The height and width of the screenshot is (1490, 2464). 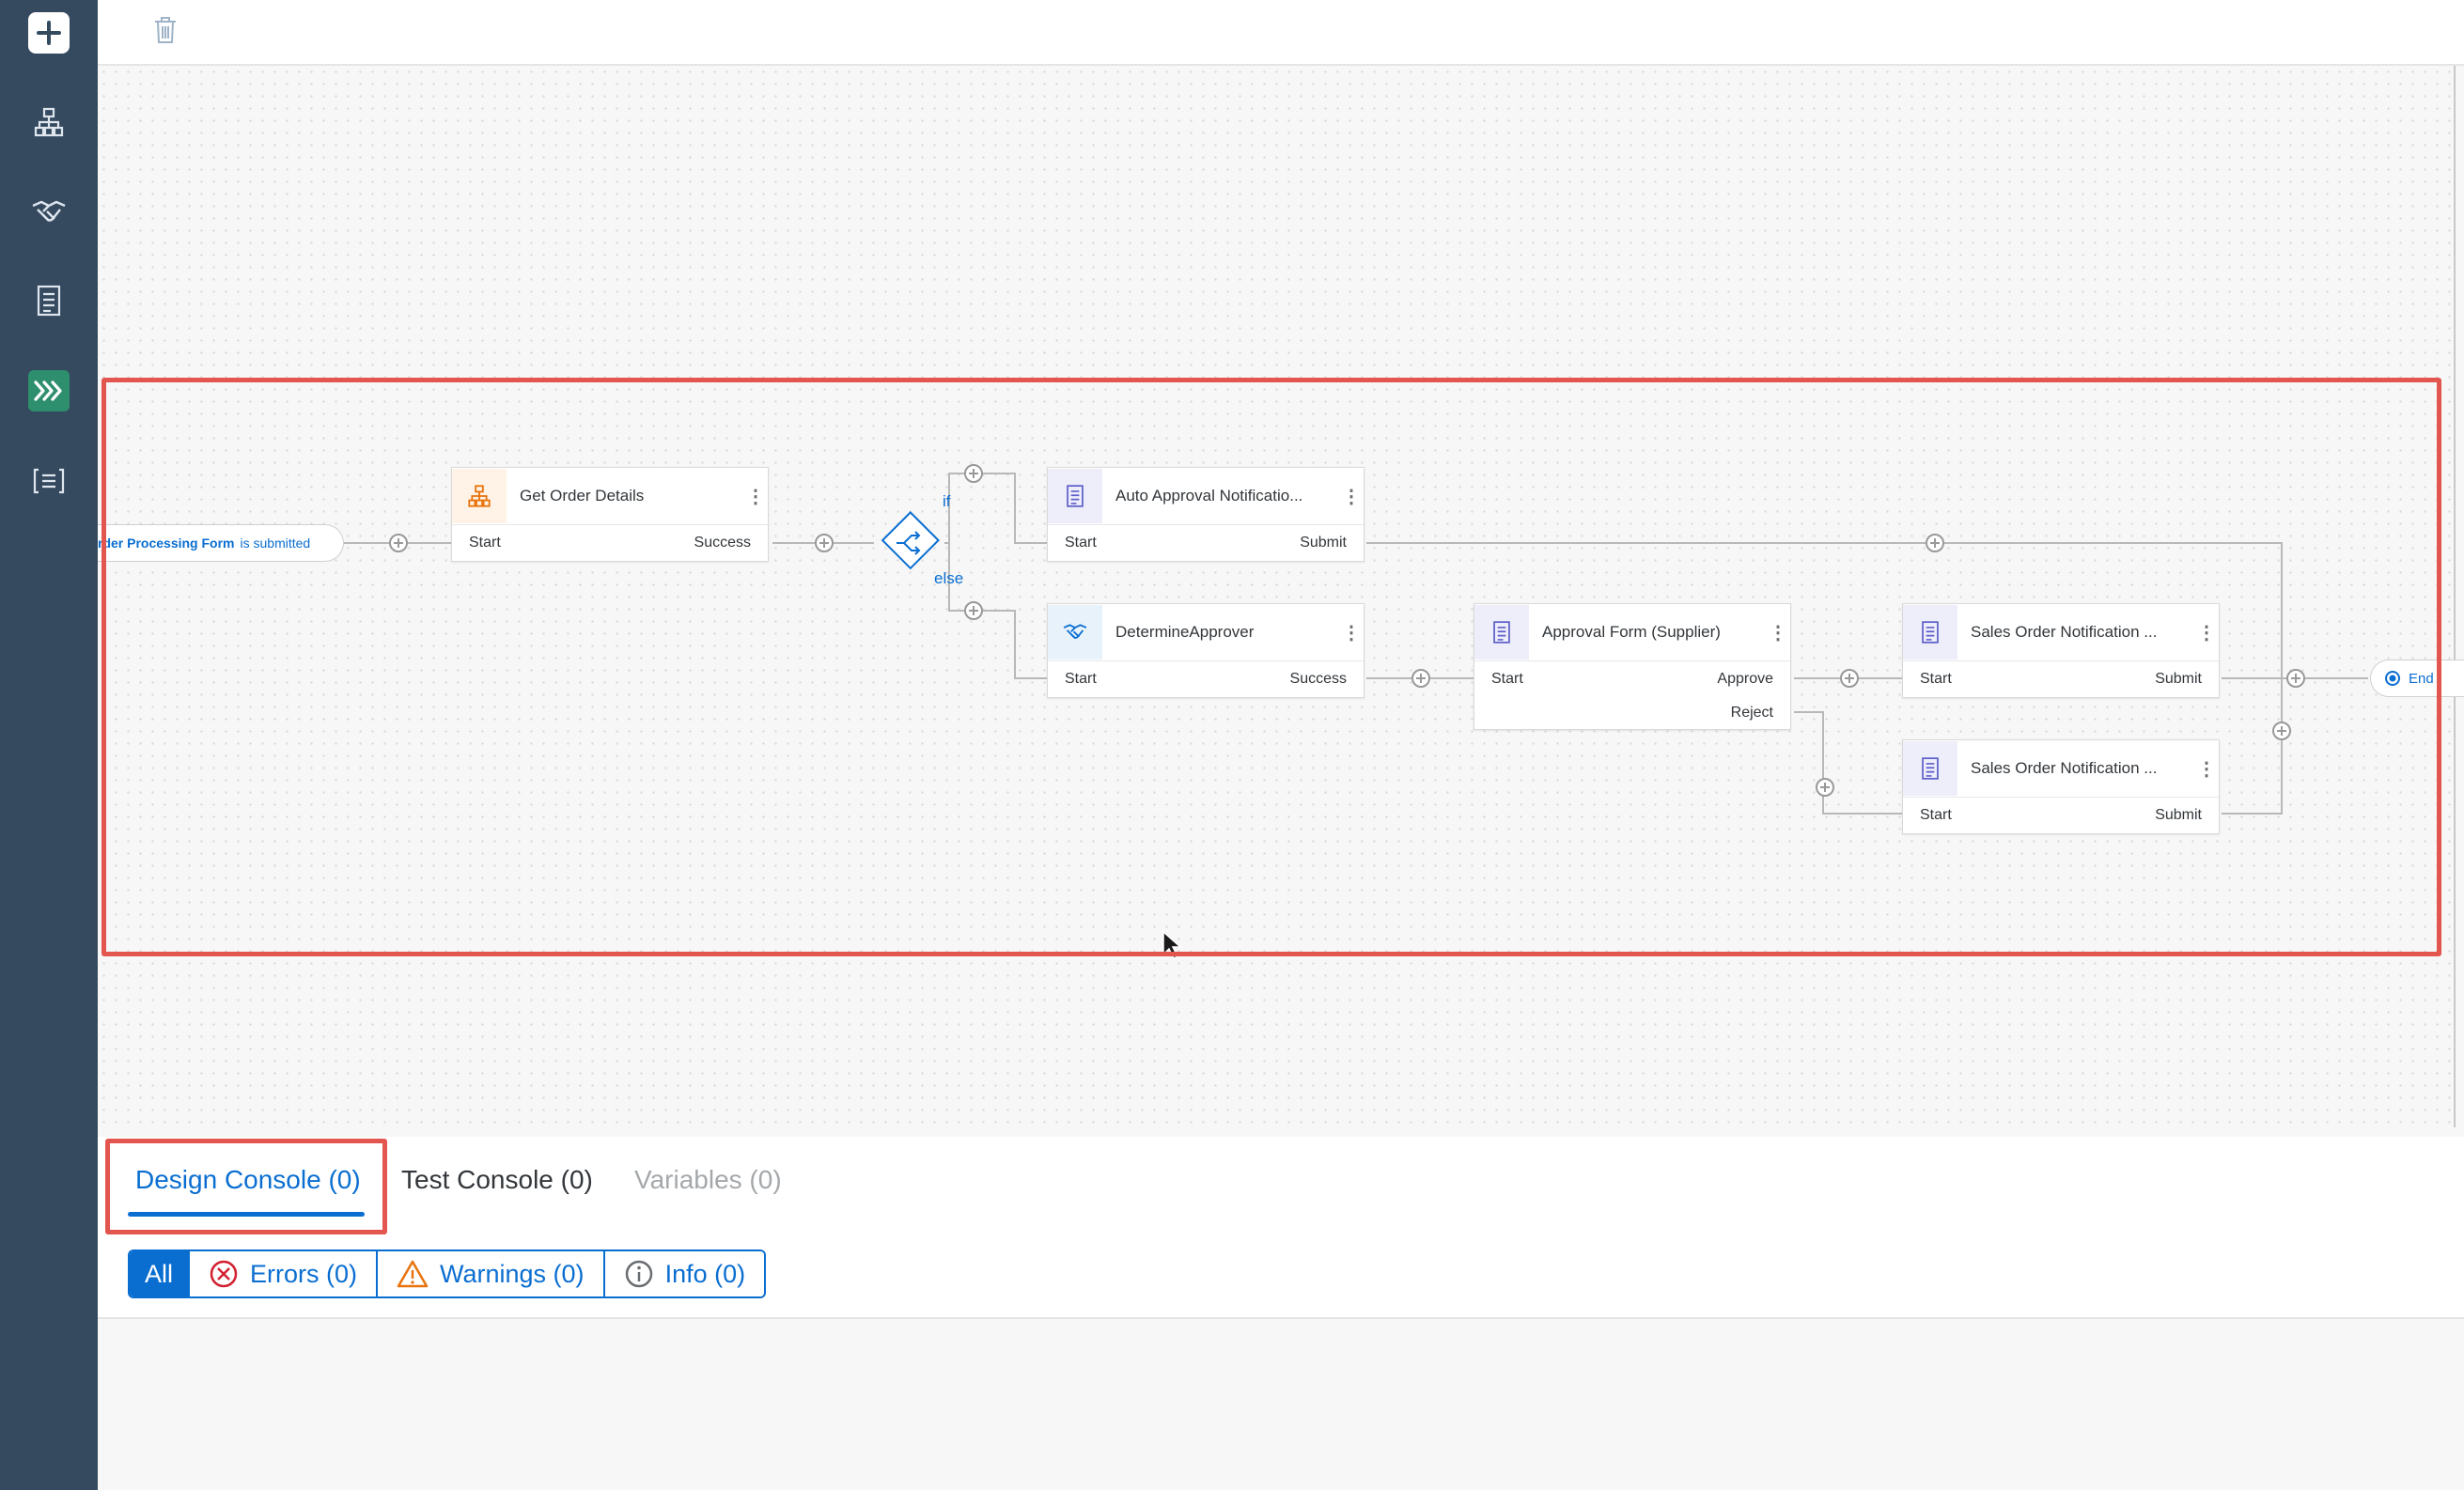 I want to click on filter-all-label: All, so click(x=159, y=1273).